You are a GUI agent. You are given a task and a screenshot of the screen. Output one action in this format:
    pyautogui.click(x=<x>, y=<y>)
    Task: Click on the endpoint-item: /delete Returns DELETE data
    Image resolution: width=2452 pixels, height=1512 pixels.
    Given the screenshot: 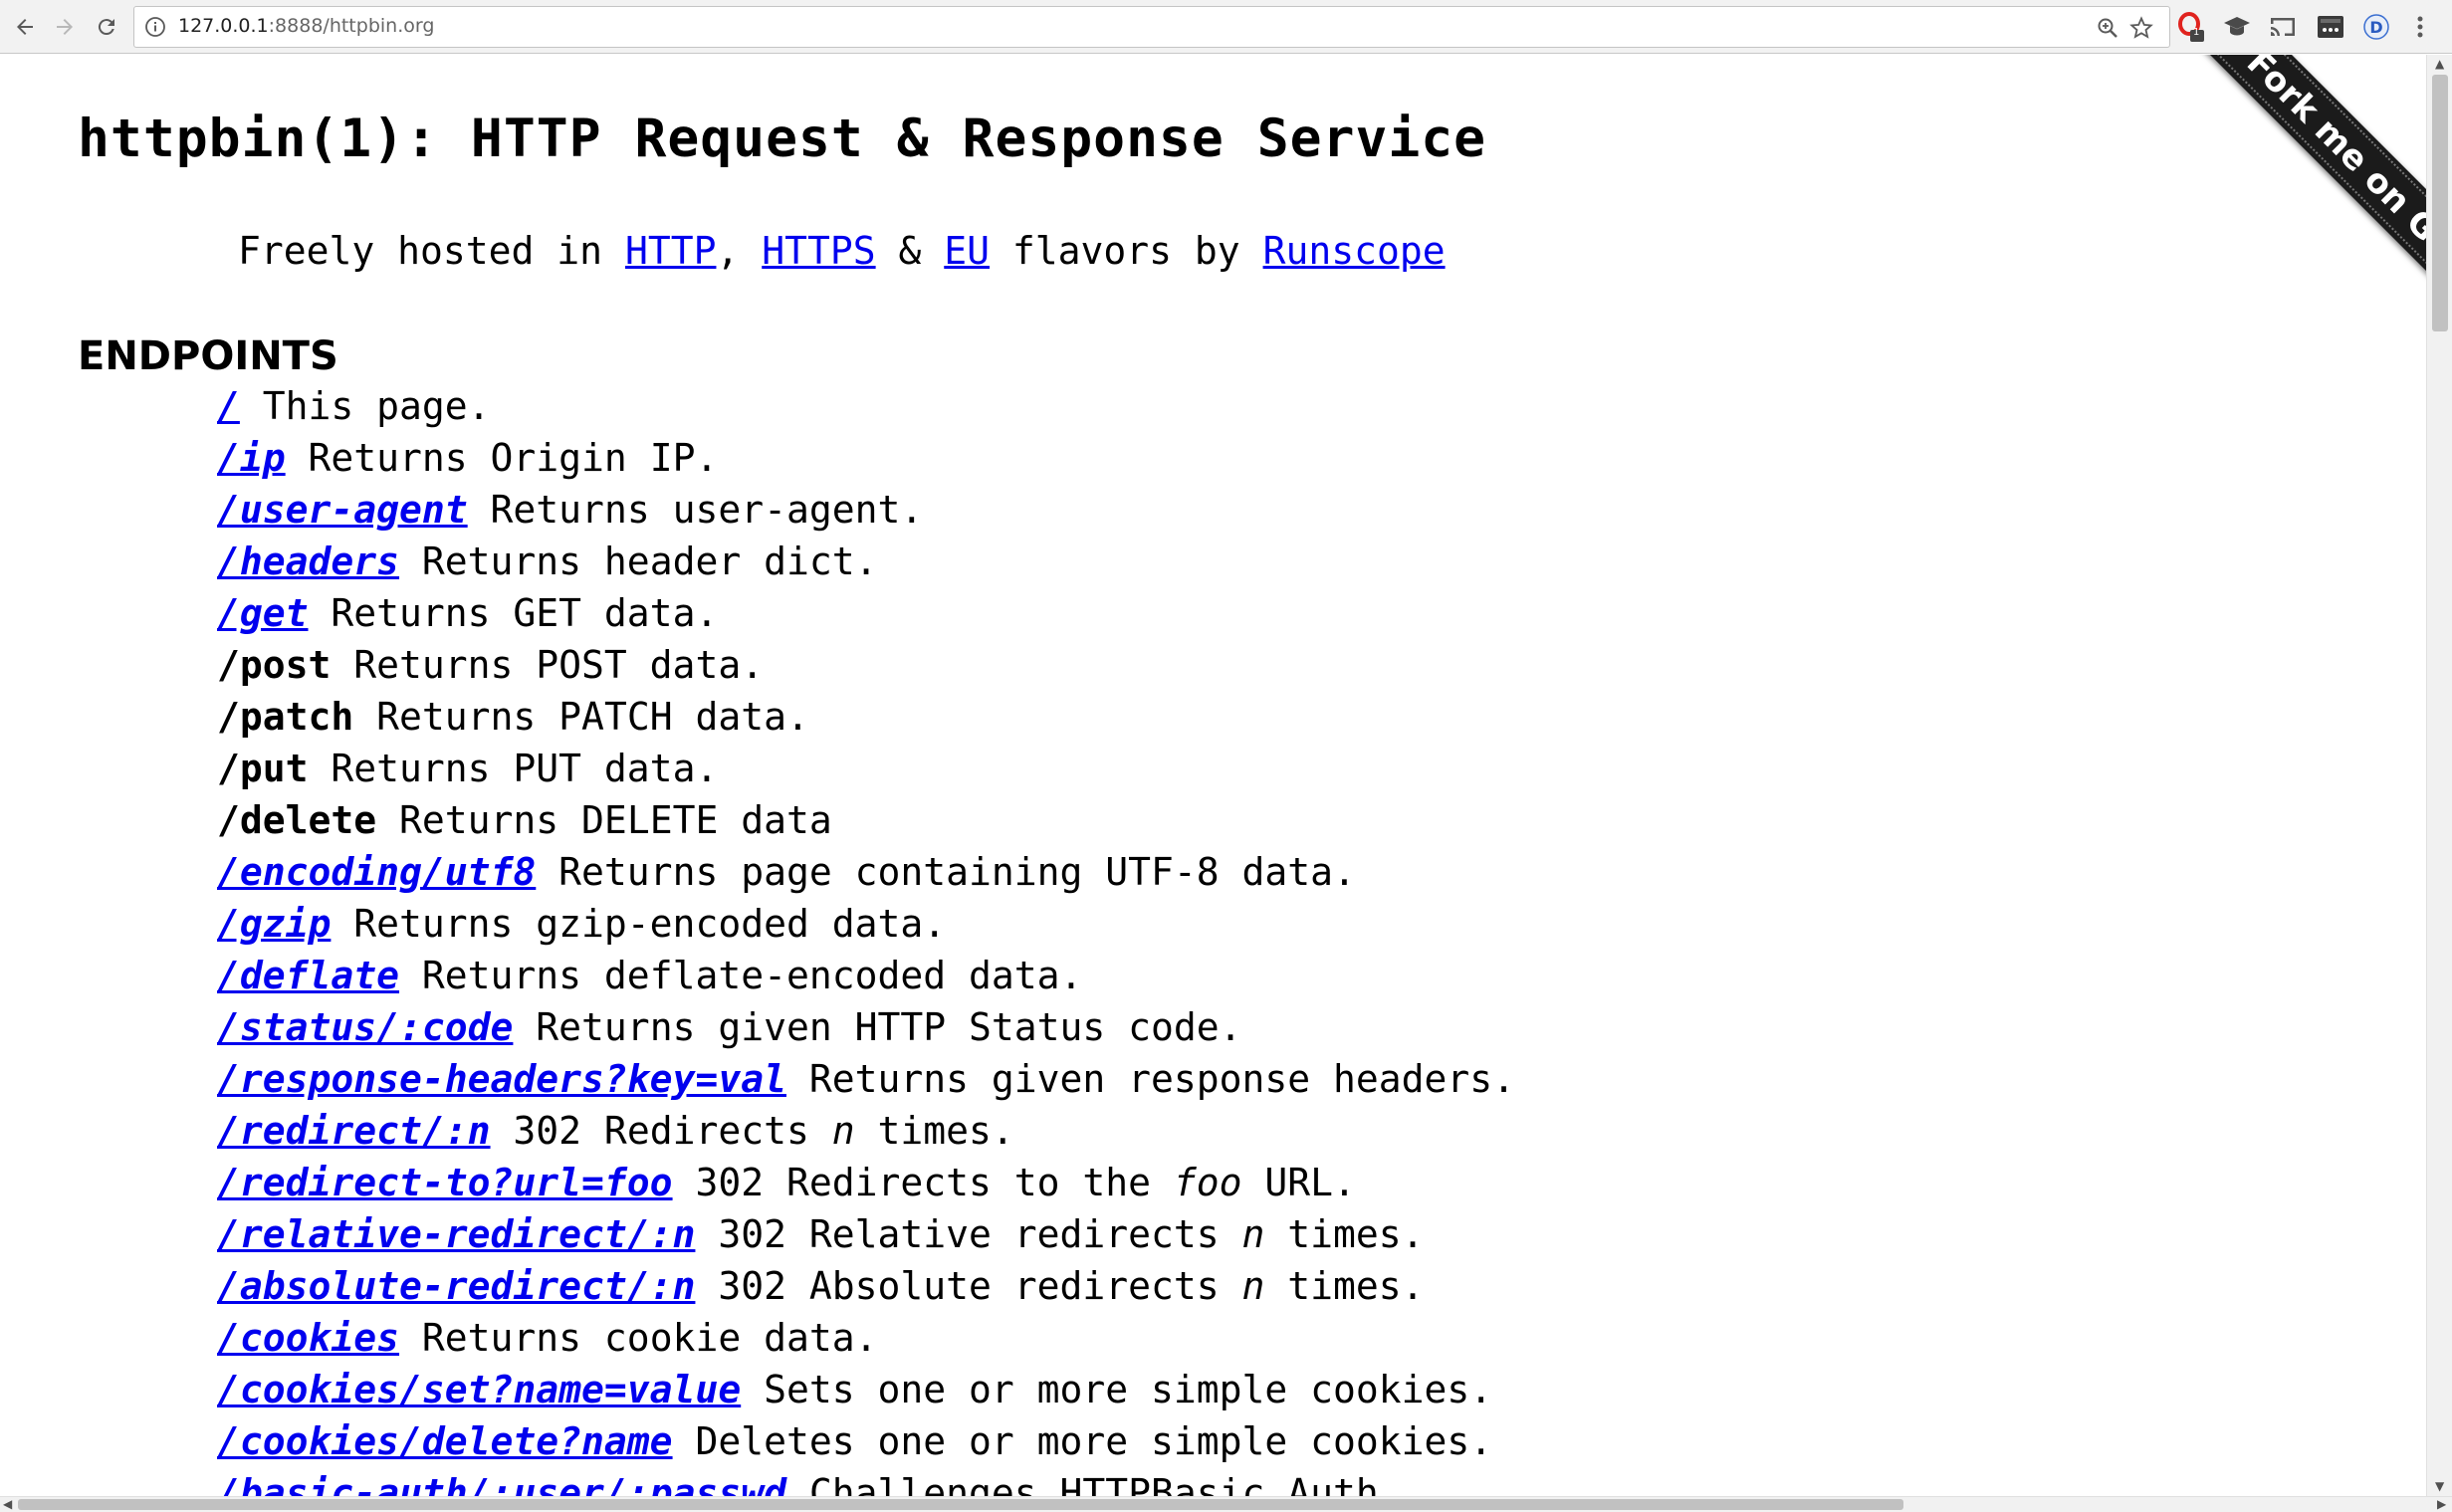 What is the action you would take?
    pyautogui.click(x=866, y=820)
    